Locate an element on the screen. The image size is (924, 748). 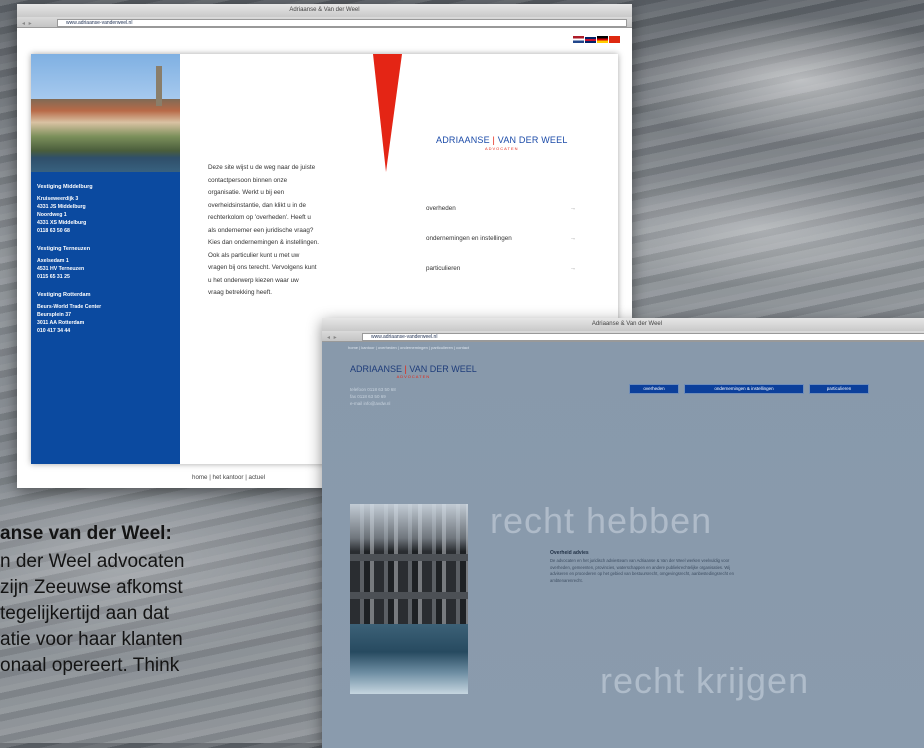
photo-water is located at coordinates (409, 659).